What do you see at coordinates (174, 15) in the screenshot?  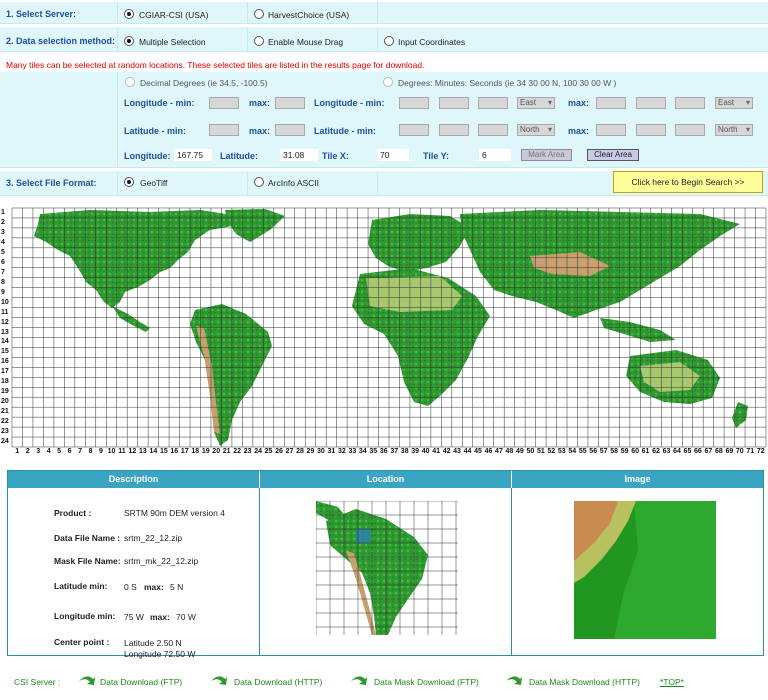 I see `server-option-cgiar: CGIAR-CSI (USA)` at bounding box center [174, 15].